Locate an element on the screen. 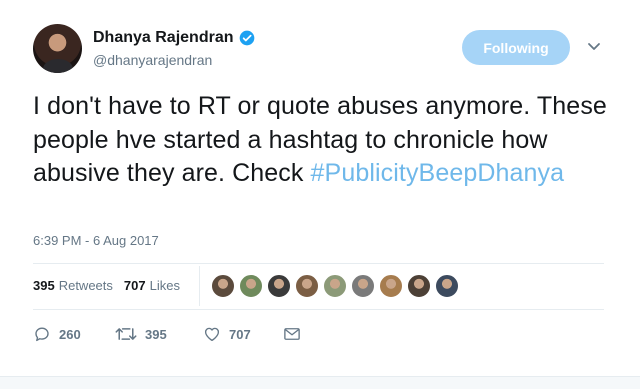  divider-bottom is located at coordinates (318, 309).